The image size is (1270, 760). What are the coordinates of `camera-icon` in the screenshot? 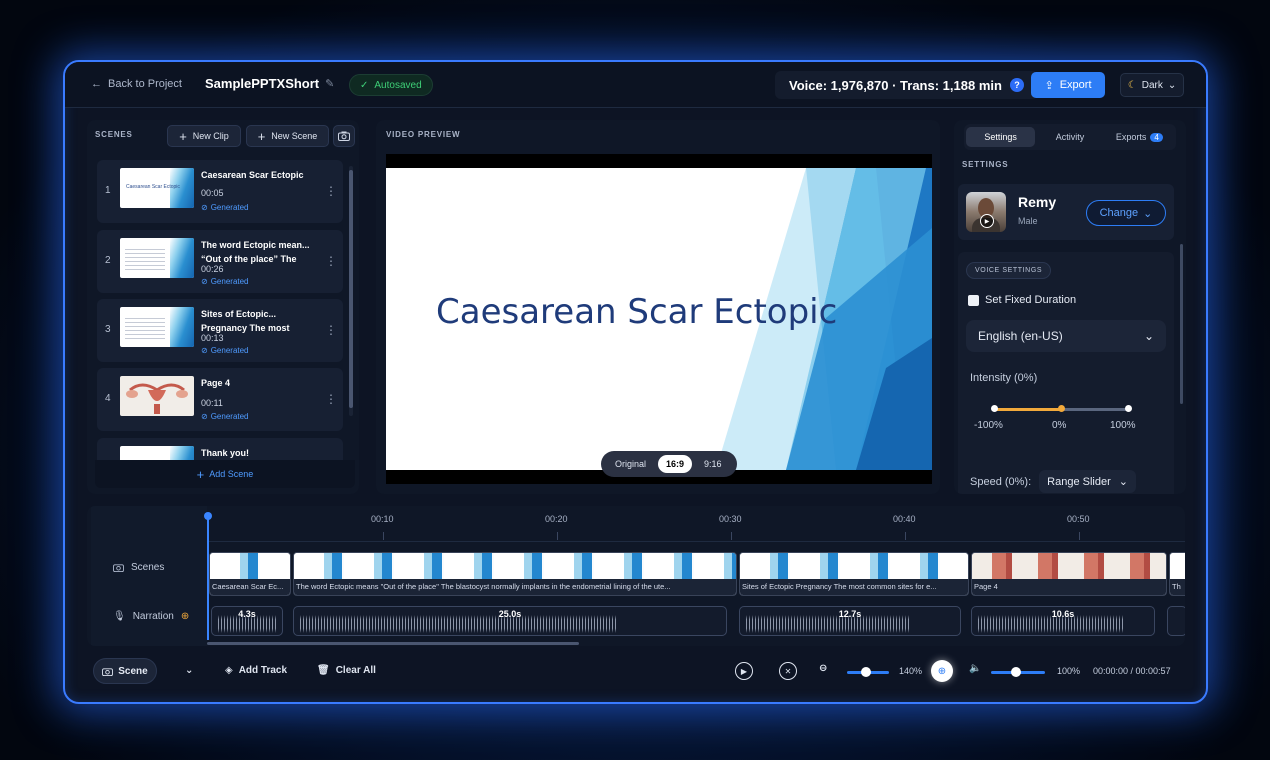 It's located at (118, 568).